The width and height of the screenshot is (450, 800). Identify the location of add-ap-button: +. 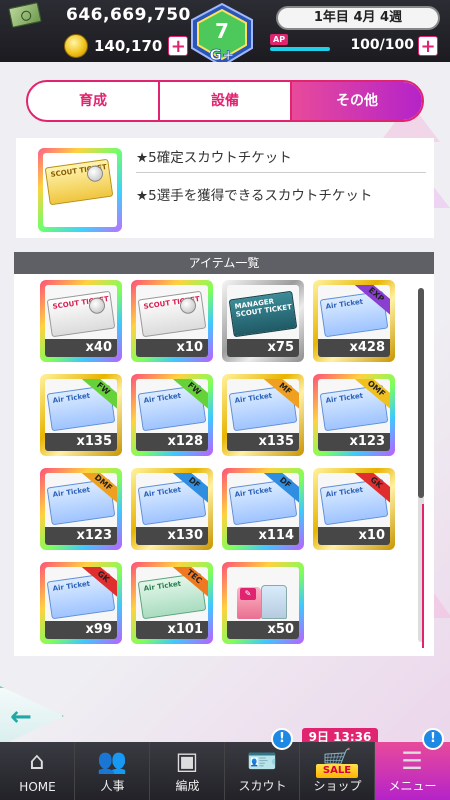
(428, 46).